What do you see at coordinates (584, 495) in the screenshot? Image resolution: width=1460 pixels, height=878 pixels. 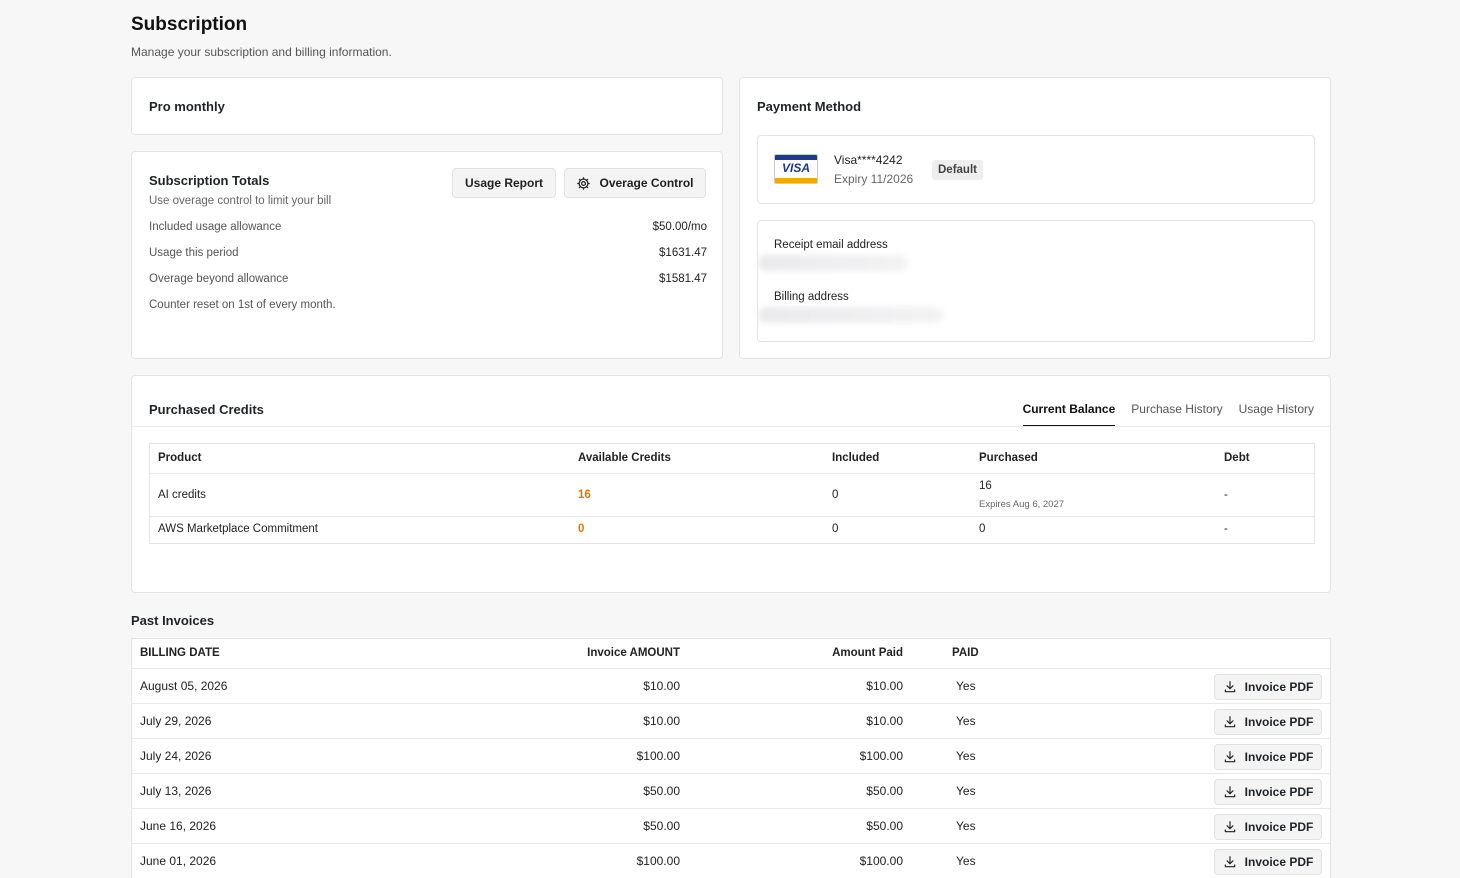 I see `available-credits: 16` at bounding box center [584, 495].